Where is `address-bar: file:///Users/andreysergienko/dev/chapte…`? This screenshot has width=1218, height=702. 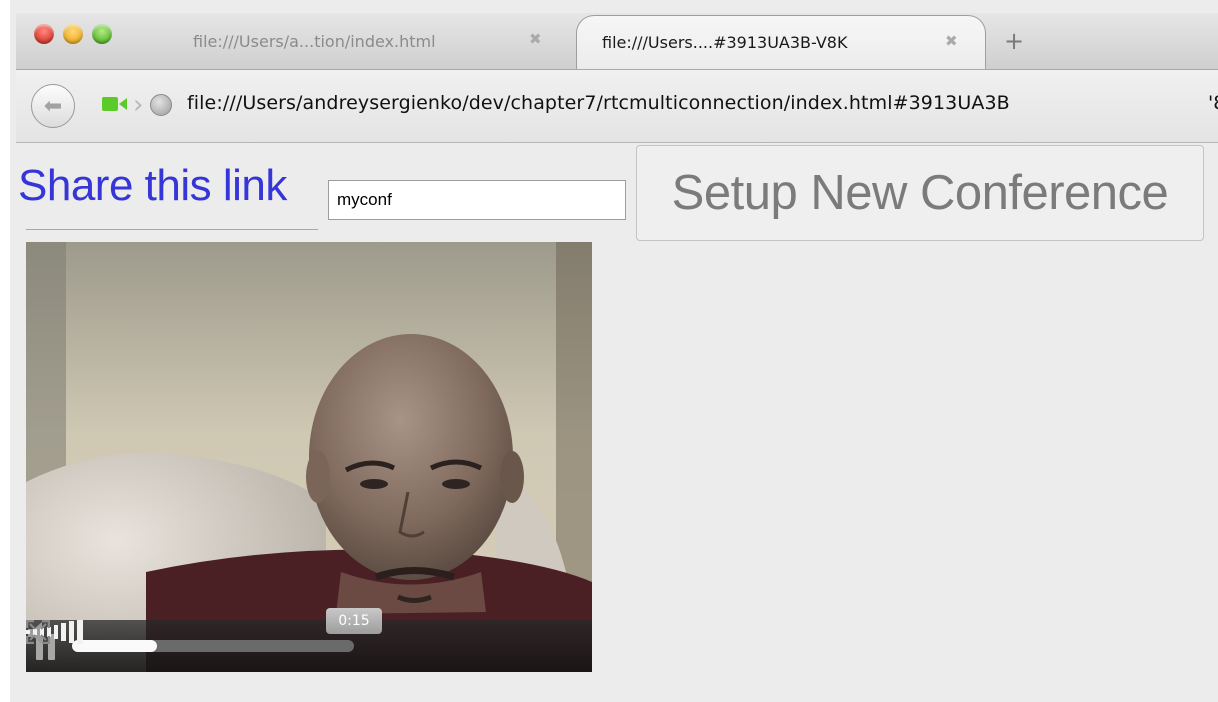
address-bar: file:///Users/andreysergienko/dev/chapte… is located at coordinates (598, 103).